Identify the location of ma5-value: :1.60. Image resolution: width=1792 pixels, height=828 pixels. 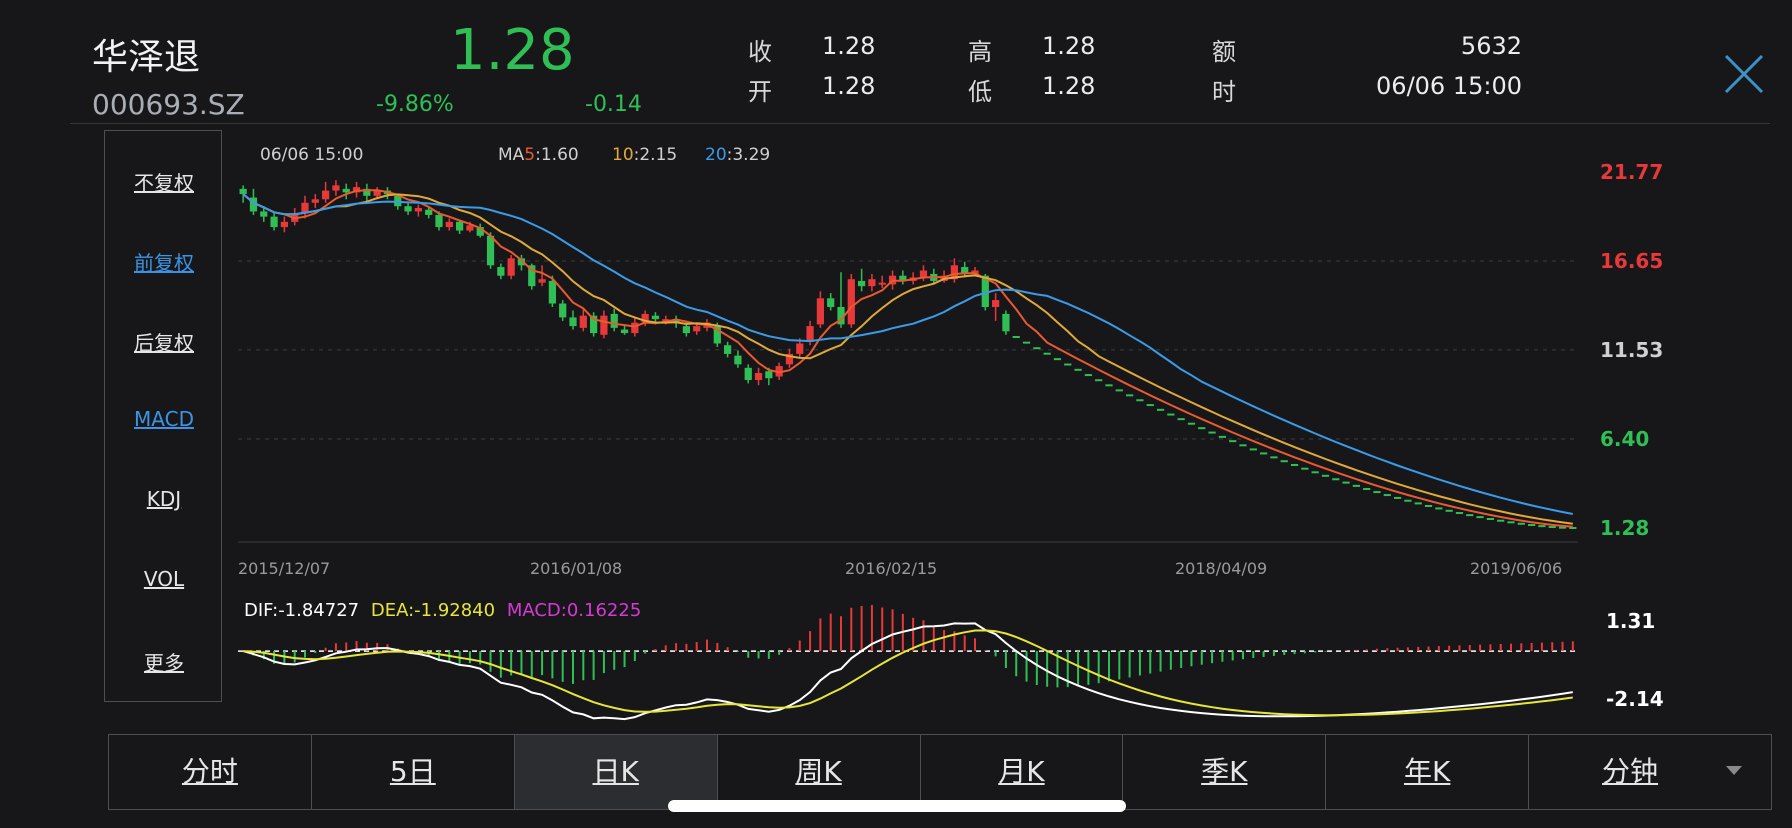
(557, 155).